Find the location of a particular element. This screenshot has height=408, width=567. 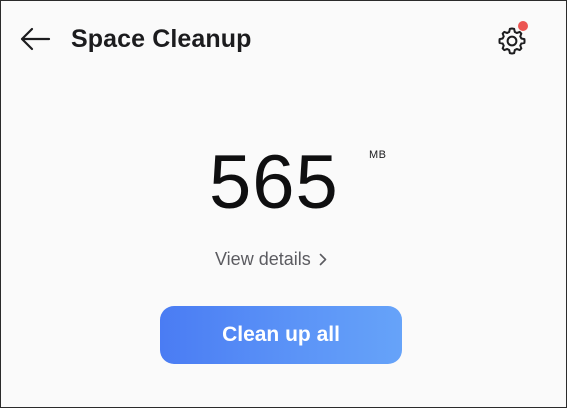

size-unit: MB is located at coordinates (378, 155).